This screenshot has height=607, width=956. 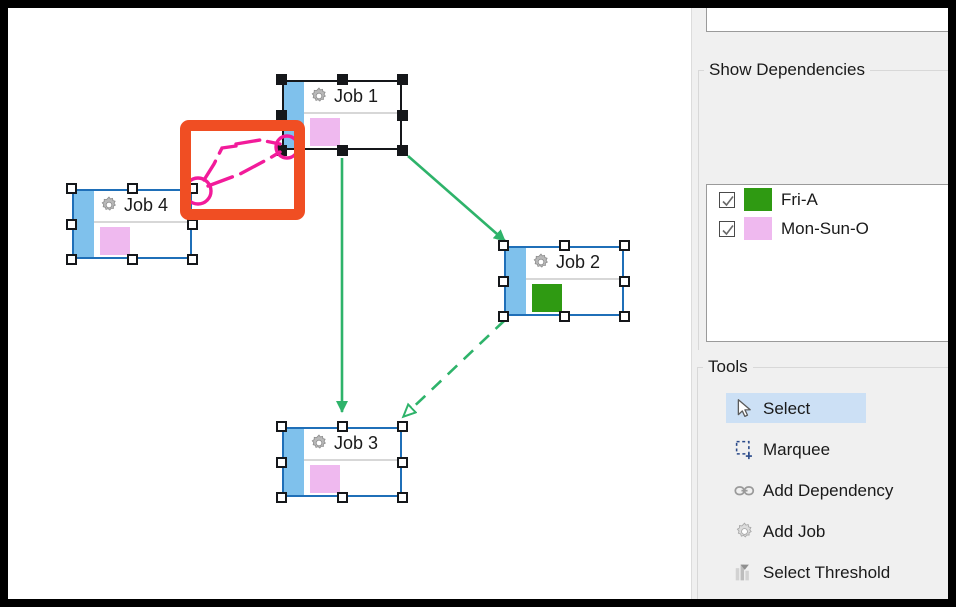 I want to click on job-node-header: Job 2, so click(x=574, y=262).